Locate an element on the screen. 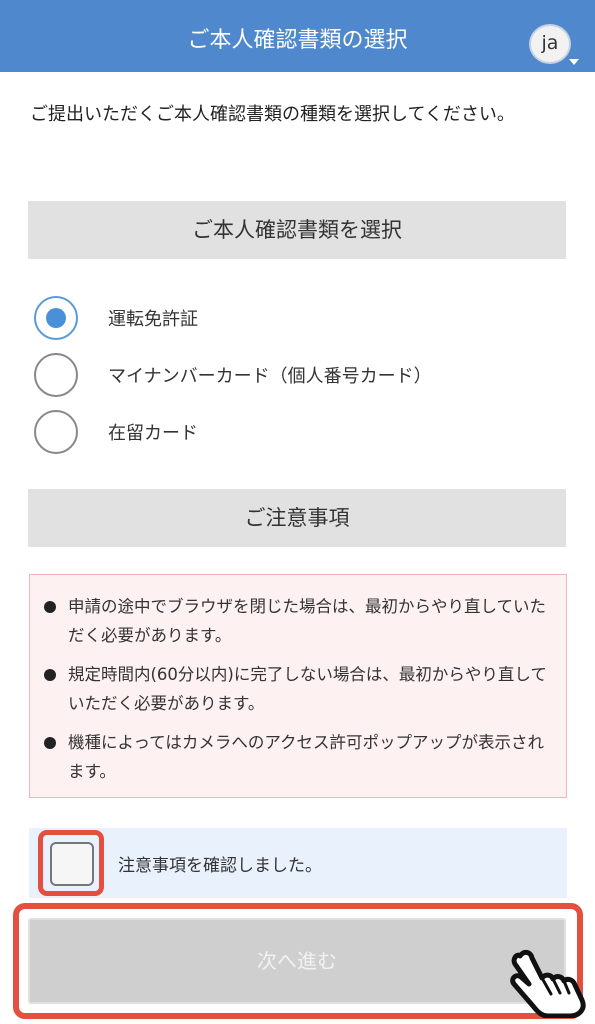 This screenshot has width=595, height=1024. chevron-down-icon is located at coordinates (574, 62).